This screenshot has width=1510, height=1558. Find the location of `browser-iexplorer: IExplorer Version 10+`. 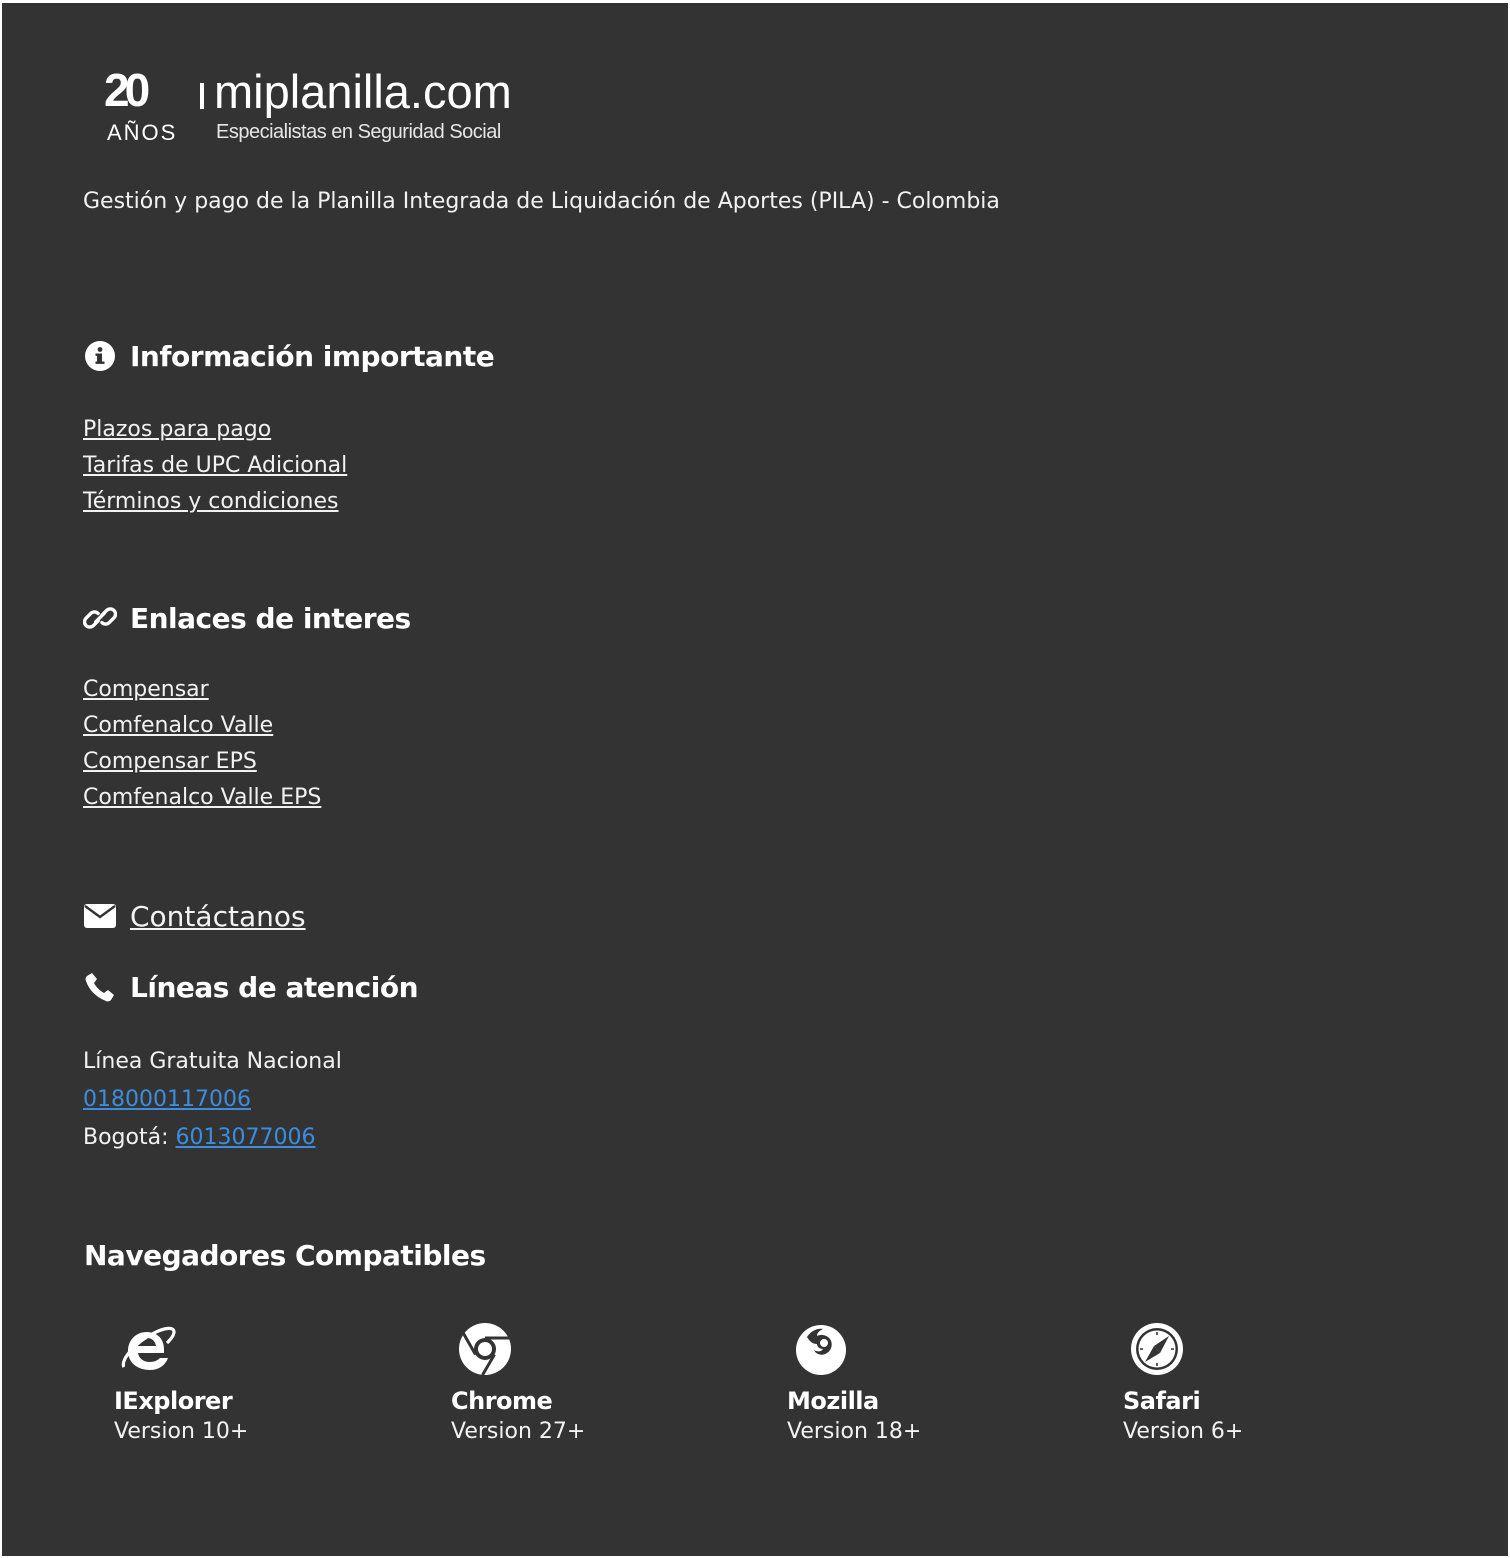

browser-iexplorer: IExplorer Version 10+ is located at coordinates (264, 1382).